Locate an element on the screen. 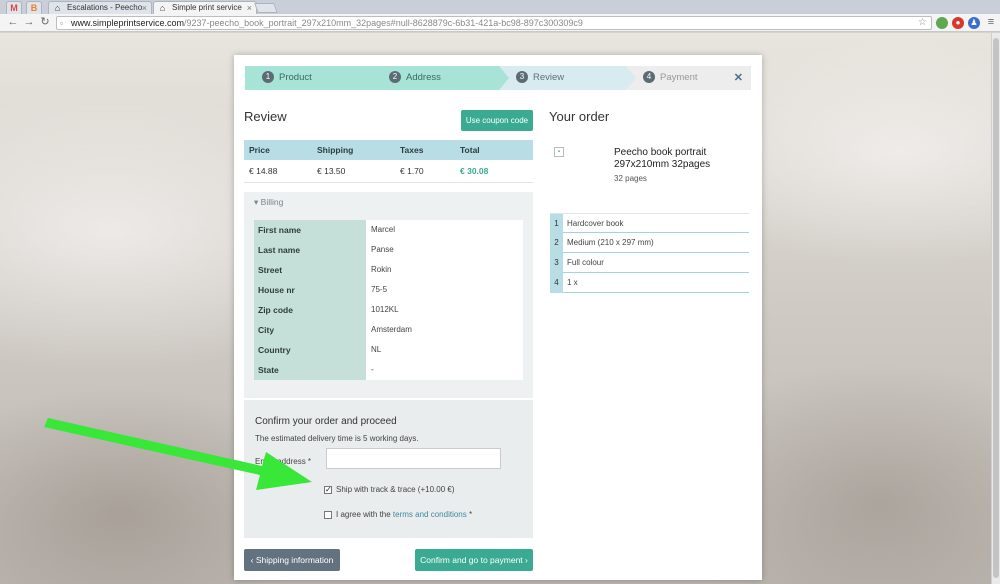 The height and width of the screenshot is (584, 1000). review-title: Review is located at coordinates (265, 116).